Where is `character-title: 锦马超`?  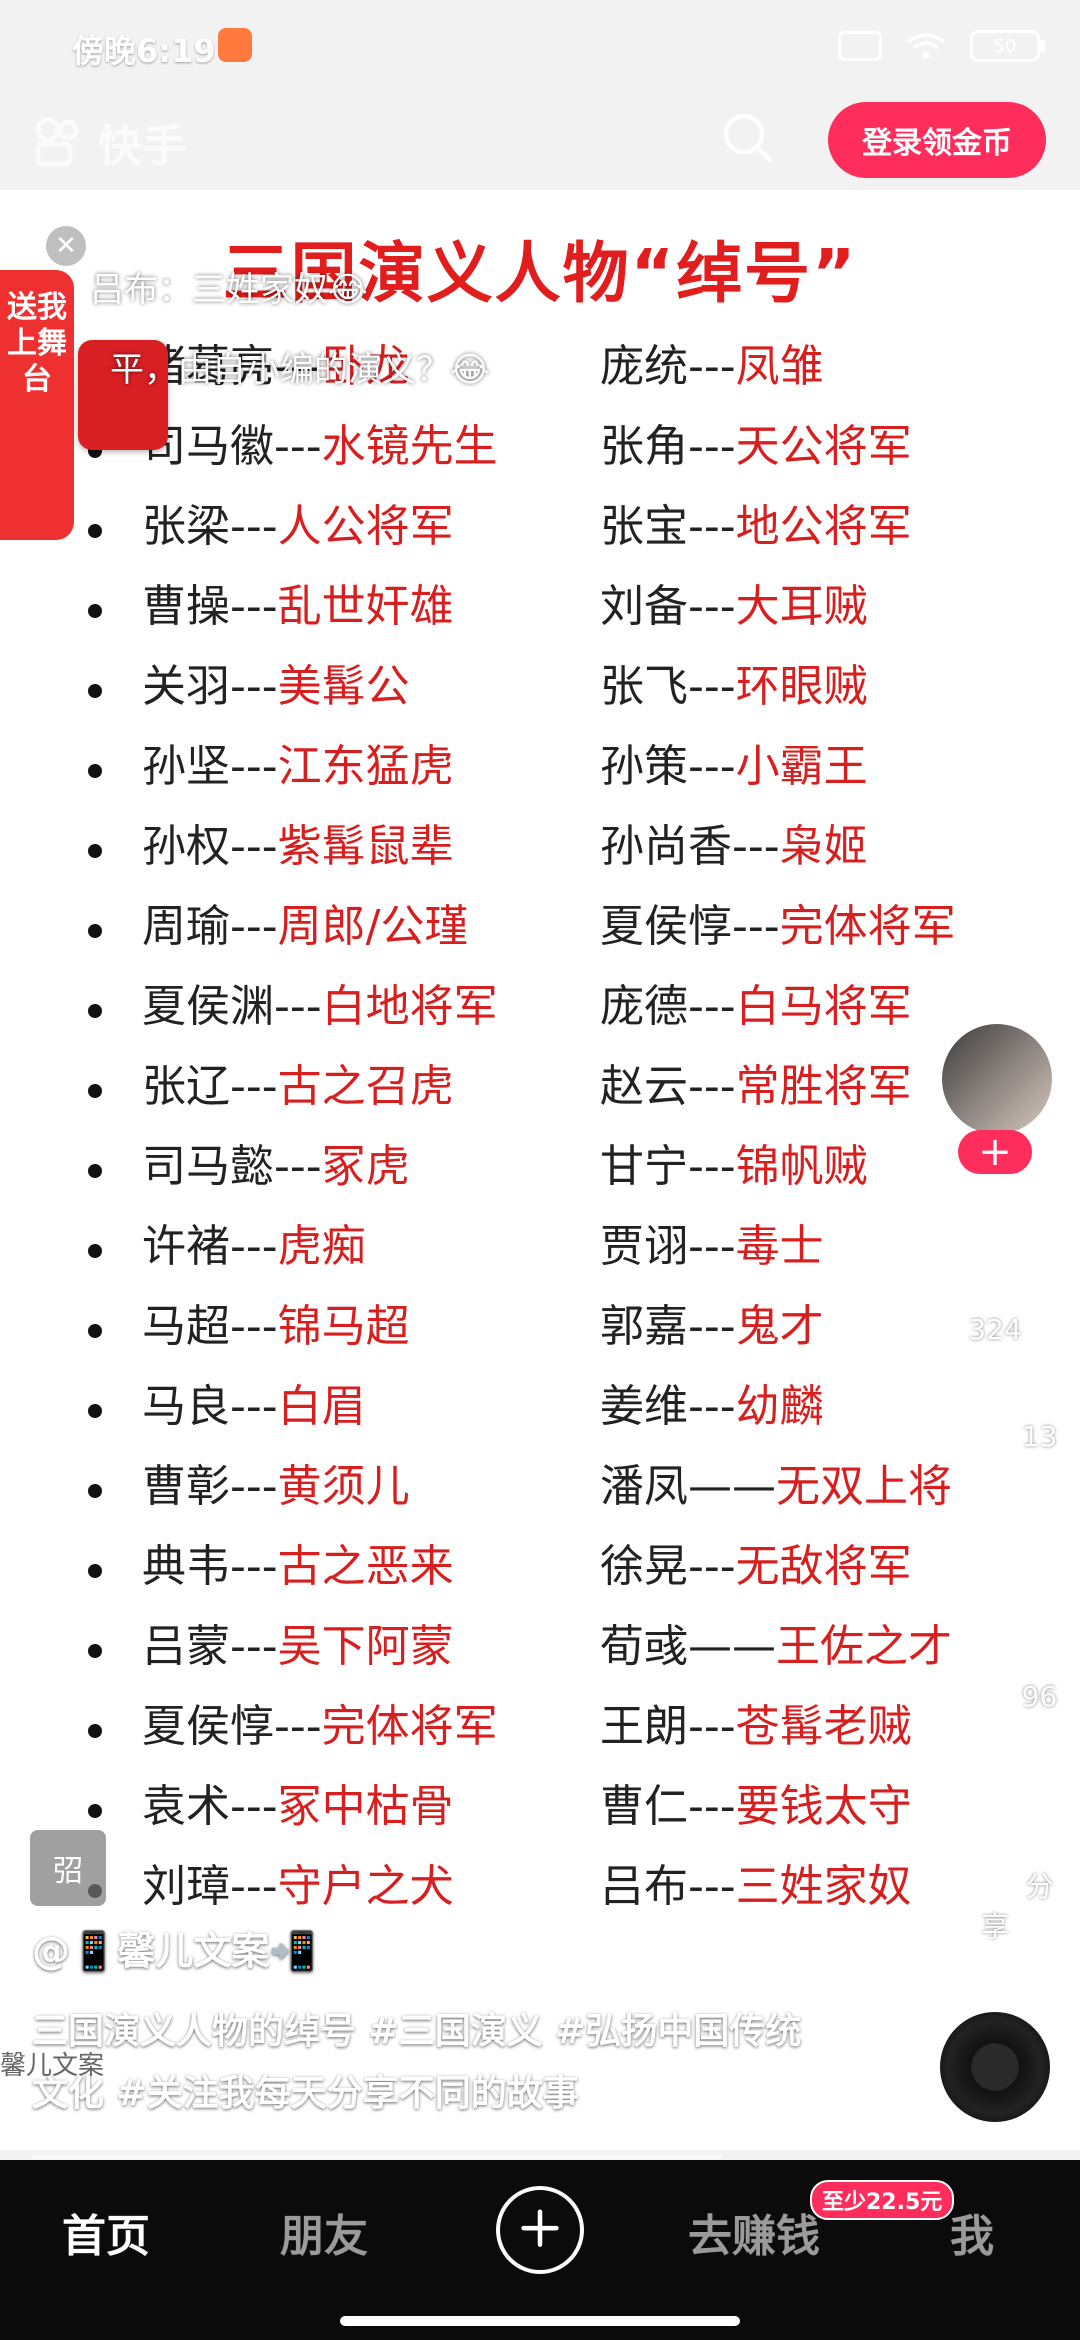
character-title: 锦马超 is located at coordinates (343, 1326).